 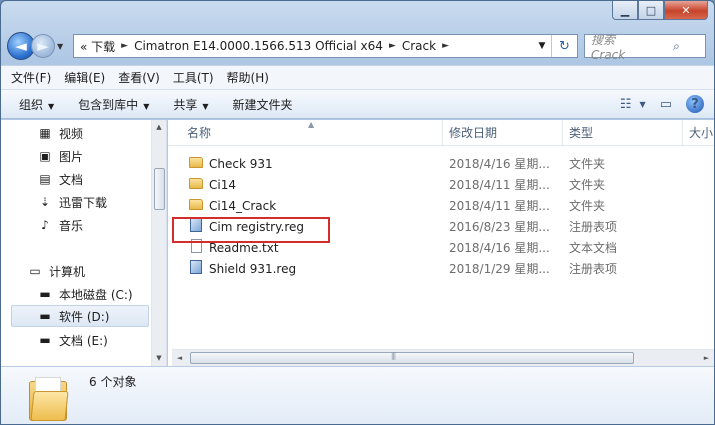 What do you see at coordinates (593, 248) in the screenshot?
I see `file-type-cell: 文本文档` at bounding box center [593, 248].